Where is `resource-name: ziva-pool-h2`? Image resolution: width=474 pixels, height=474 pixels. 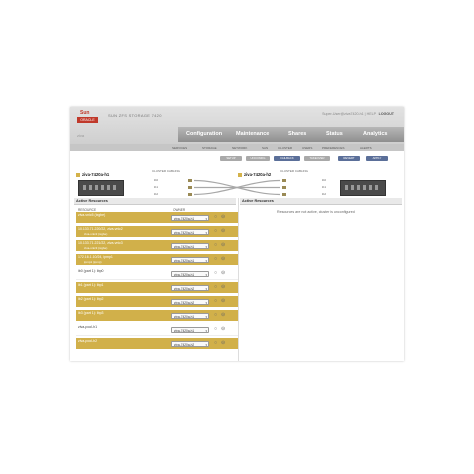 resource-name: ziva-pool-h2 is located at coordinates (88, 341).